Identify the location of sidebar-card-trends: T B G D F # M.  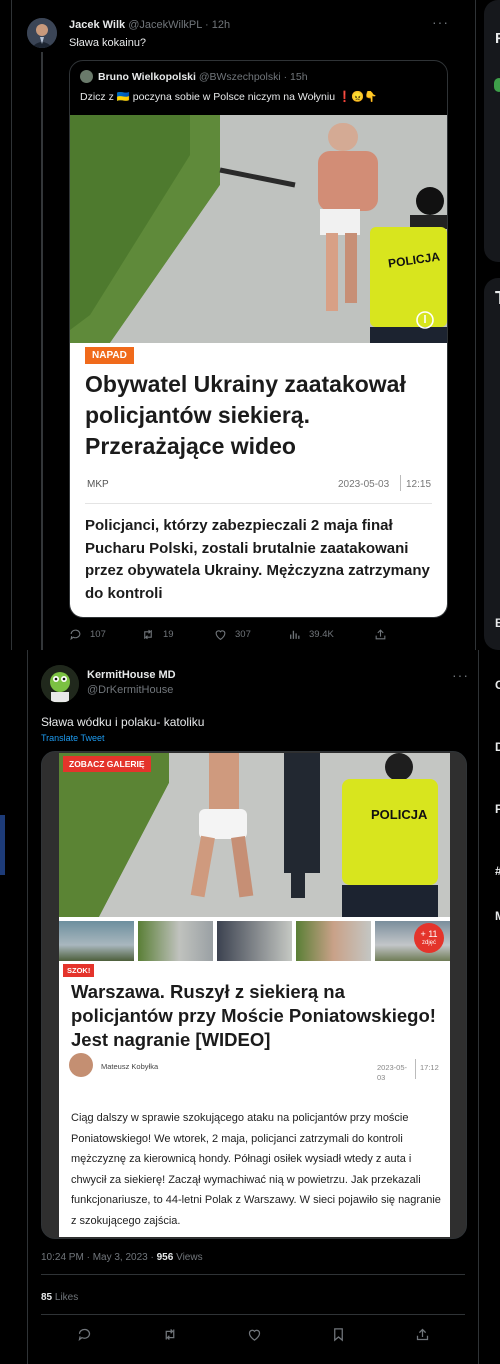
(492, 600).